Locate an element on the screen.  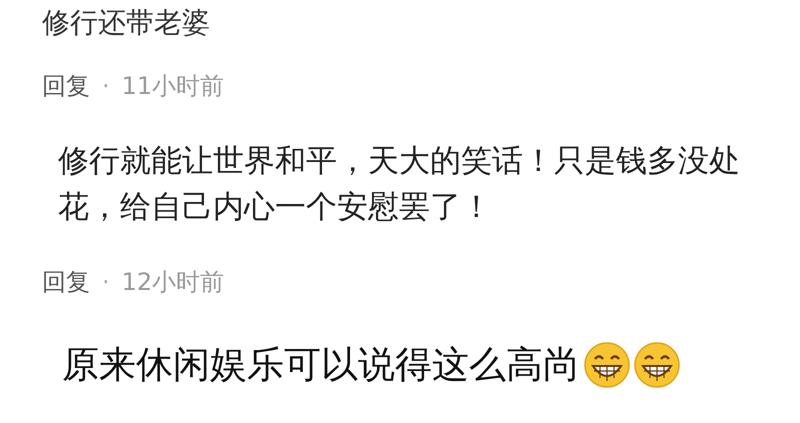
comment-text: 修行还带老婆 is located at coordinates (126, 23).